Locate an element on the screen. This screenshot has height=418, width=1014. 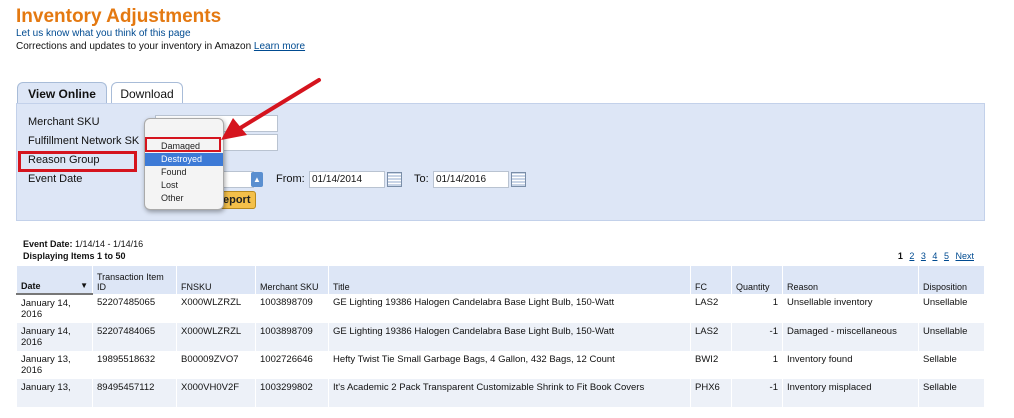
cell-transaction: 89495457112 is located at coordinates (134, 393).